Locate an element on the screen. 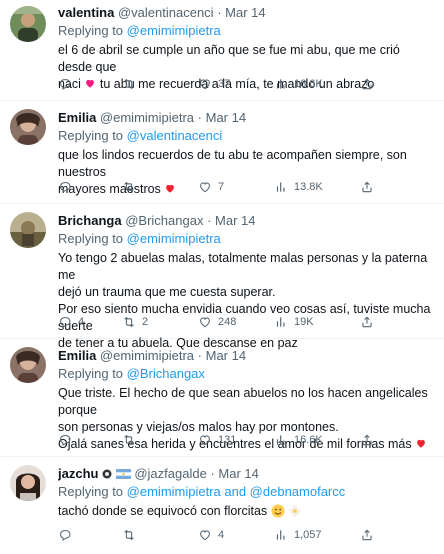 This screenshot has height=554, width=444. like-button: 131 is located at coordinates (217, 440).